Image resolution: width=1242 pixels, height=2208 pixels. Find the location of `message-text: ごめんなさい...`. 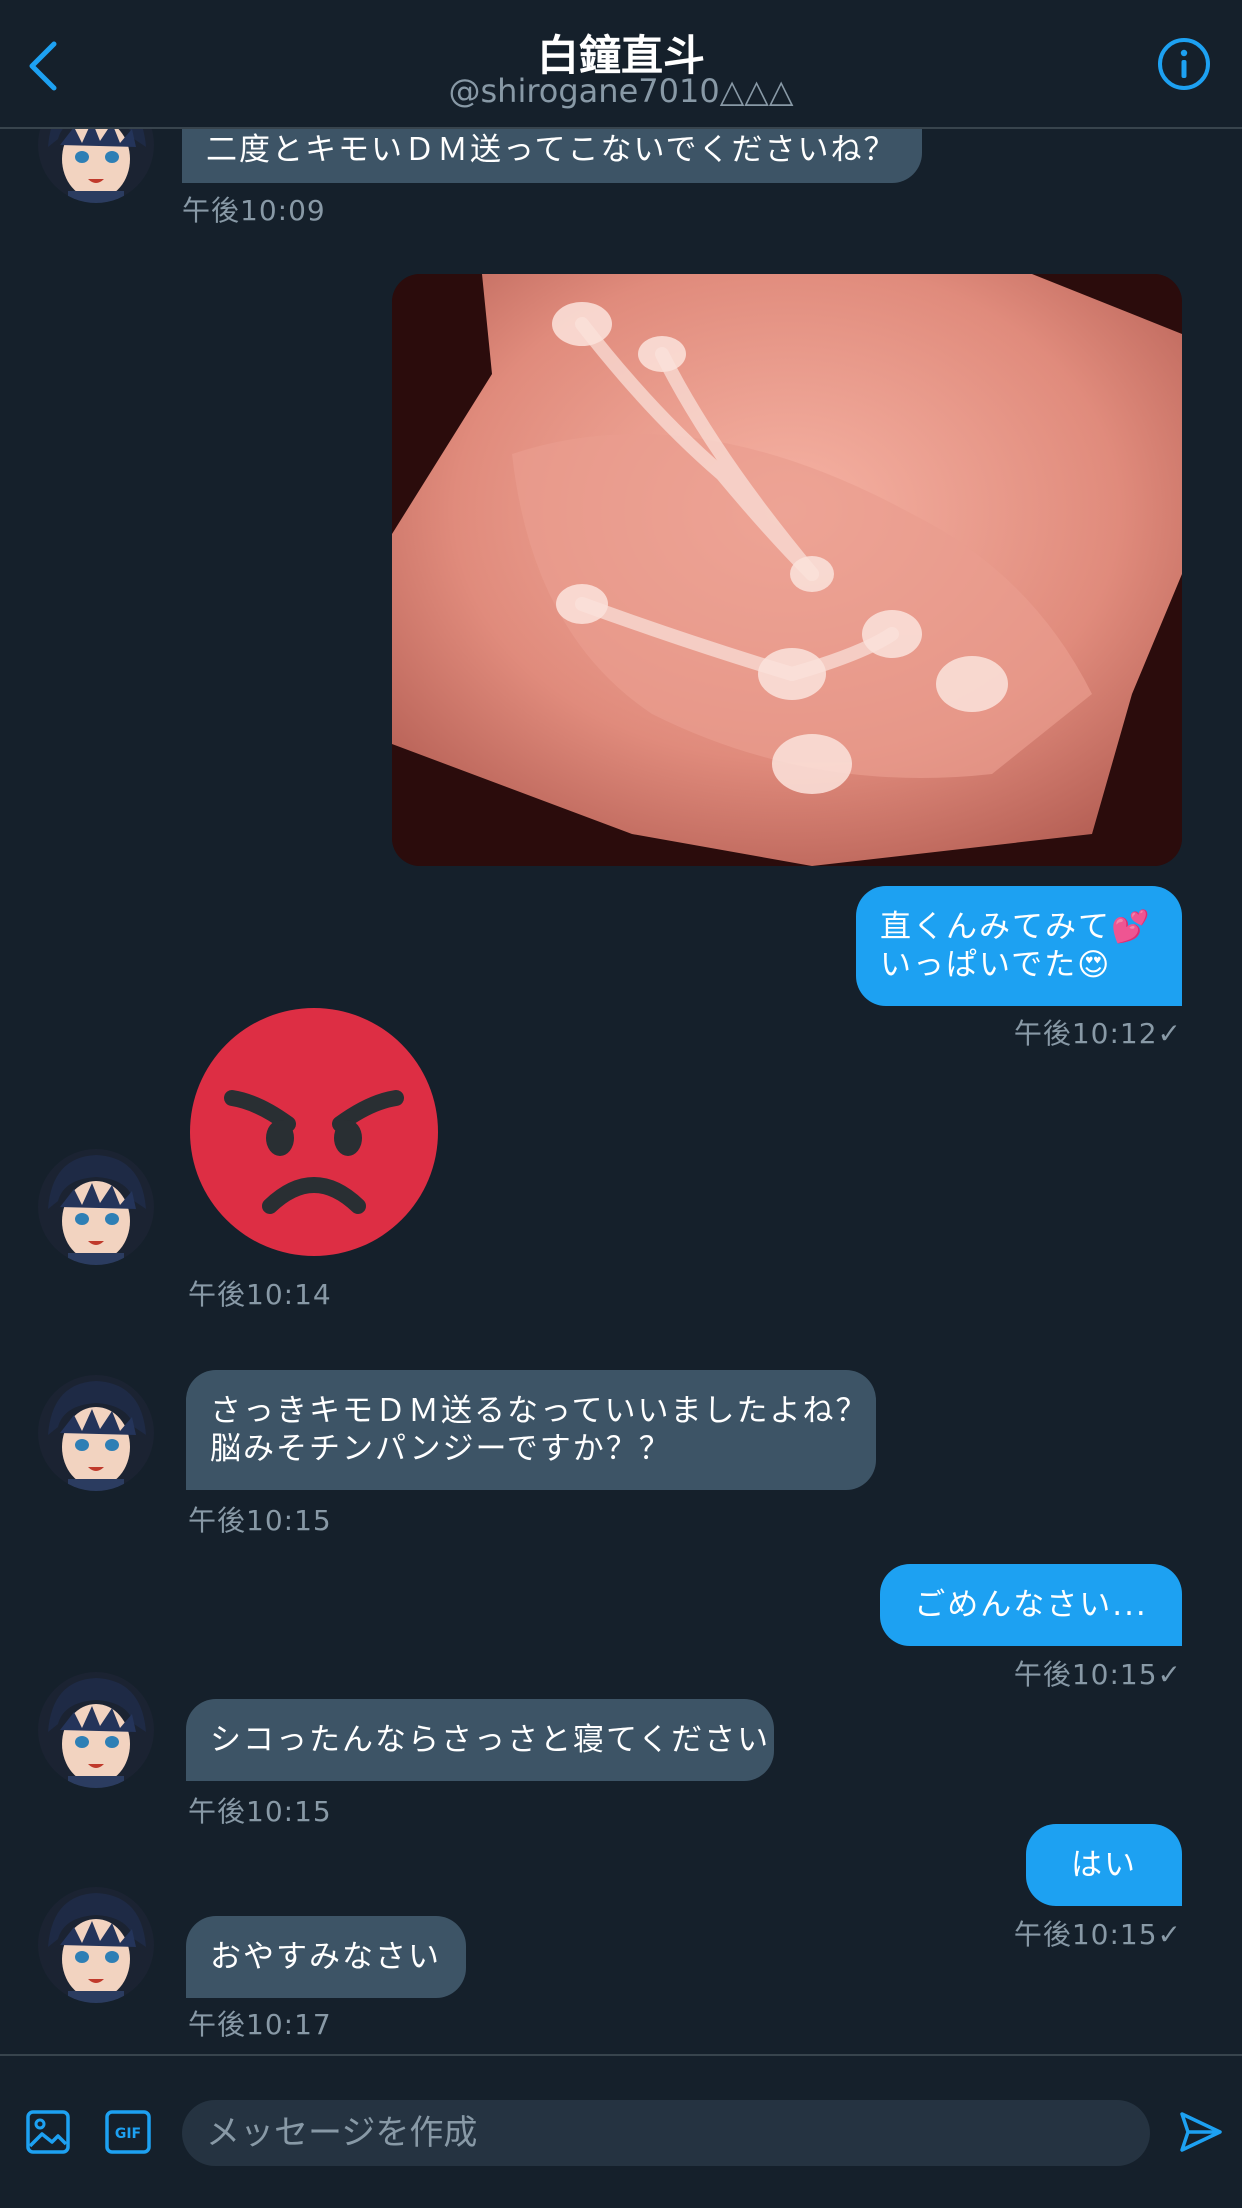

message-text: ごめんなさい... is located at coordinates (1031, 1605).